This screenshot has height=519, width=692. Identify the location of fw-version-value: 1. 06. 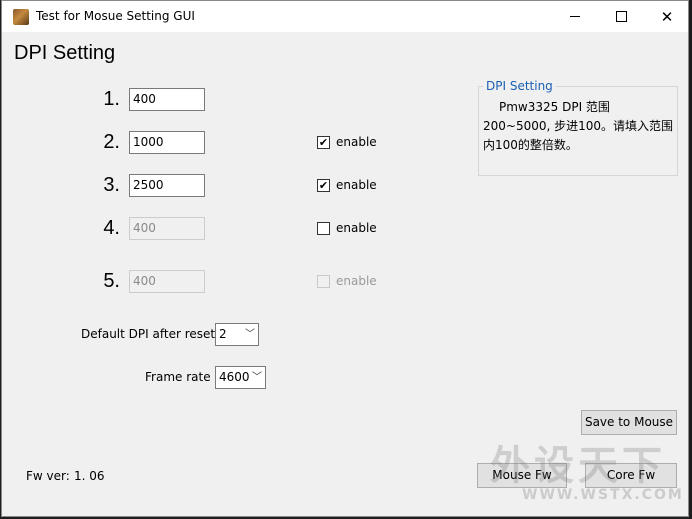
(89, 476).